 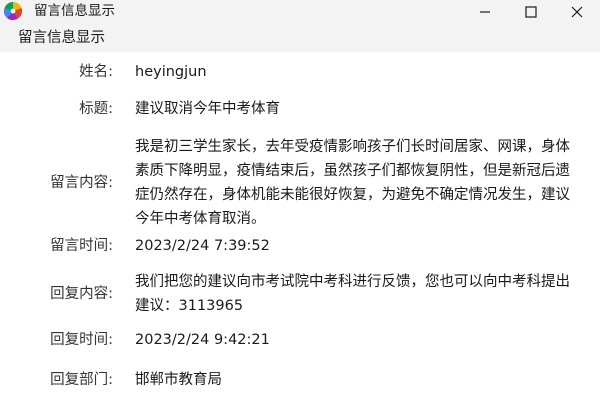 I want to click on menu-bar: 留言信息显示, so click(x=300, y=38).